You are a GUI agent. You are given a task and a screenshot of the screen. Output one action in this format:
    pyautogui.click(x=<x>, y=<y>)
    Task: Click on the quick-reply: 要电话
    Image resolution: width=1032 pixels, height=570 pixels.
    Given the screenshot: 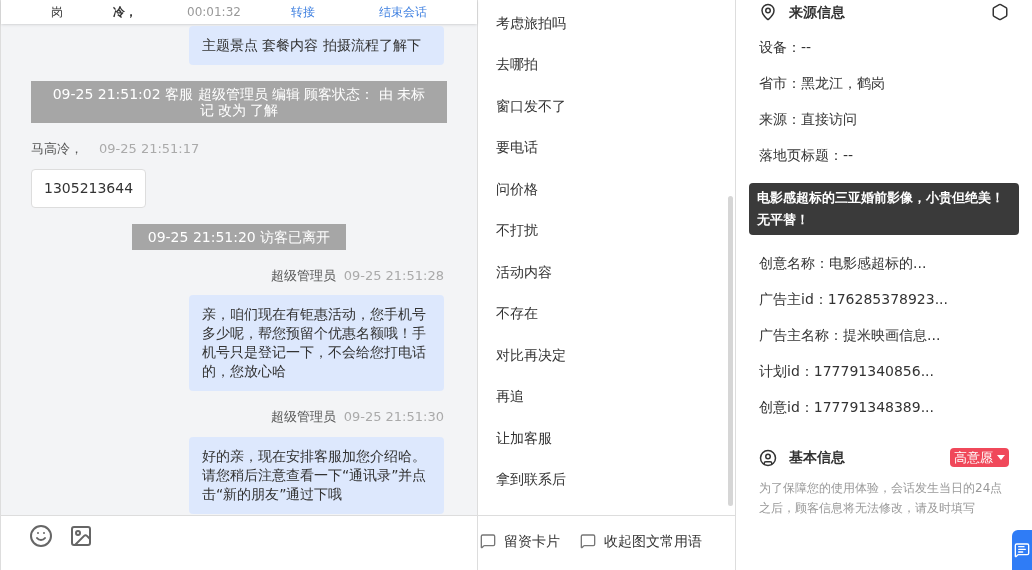 What is the action you would take?
    pyautogui.click(x=615, y=147)
    